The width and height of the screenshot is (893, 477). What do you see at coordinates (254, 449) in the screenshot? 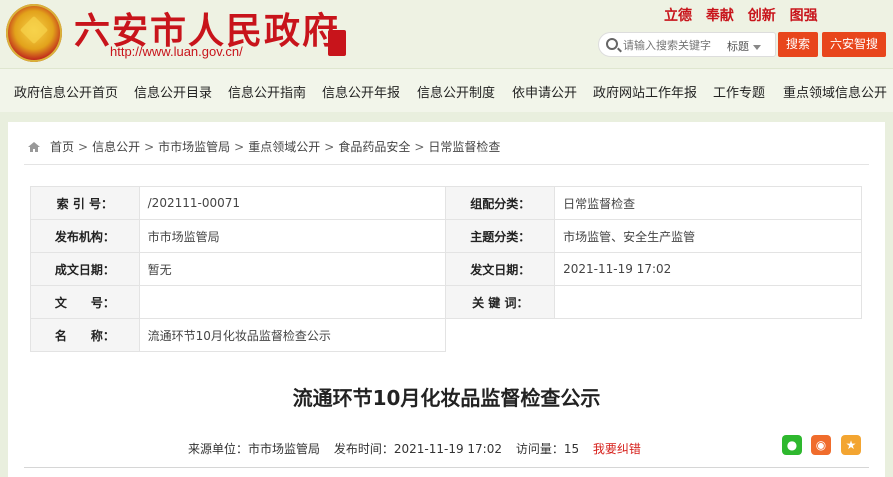
I see `article-source: 来源单位：市市场监管局` at bounding box center [254, 449].